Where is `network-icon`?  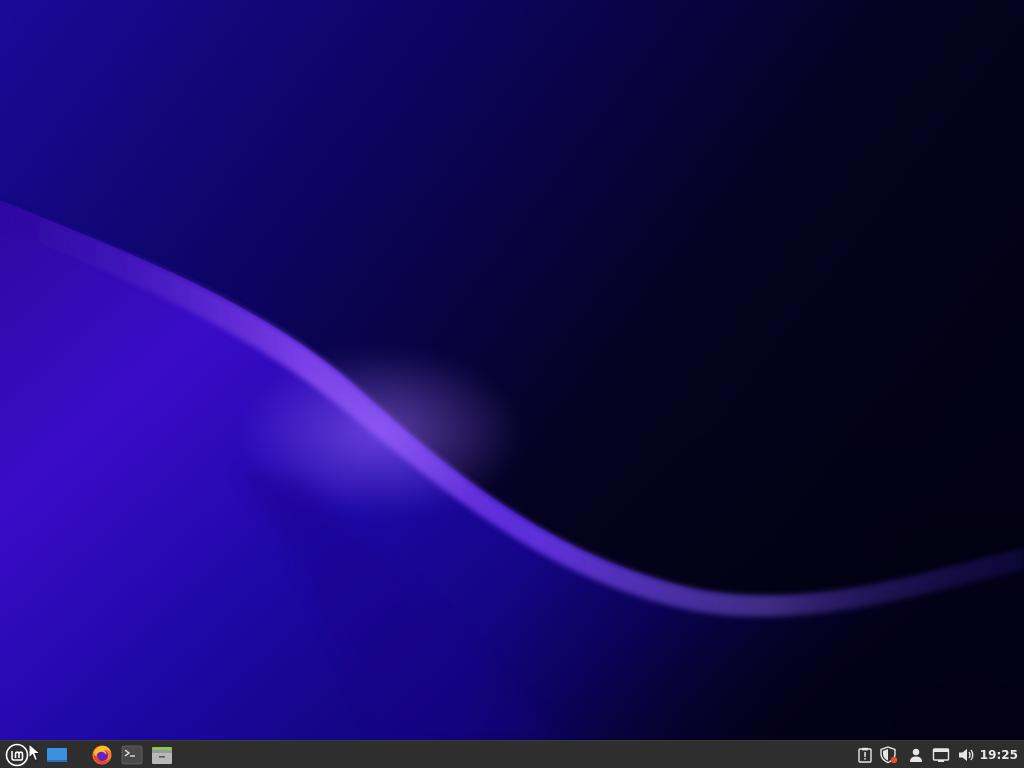 network-icon is located at coordinates (941, 755).